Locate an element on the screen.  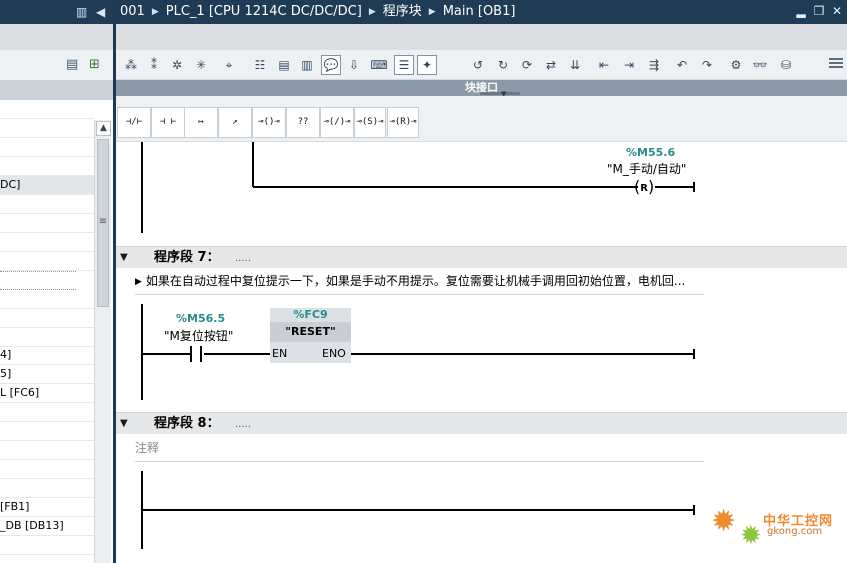
add-device-icon: ⊞ is located at coordinates (94, 64).